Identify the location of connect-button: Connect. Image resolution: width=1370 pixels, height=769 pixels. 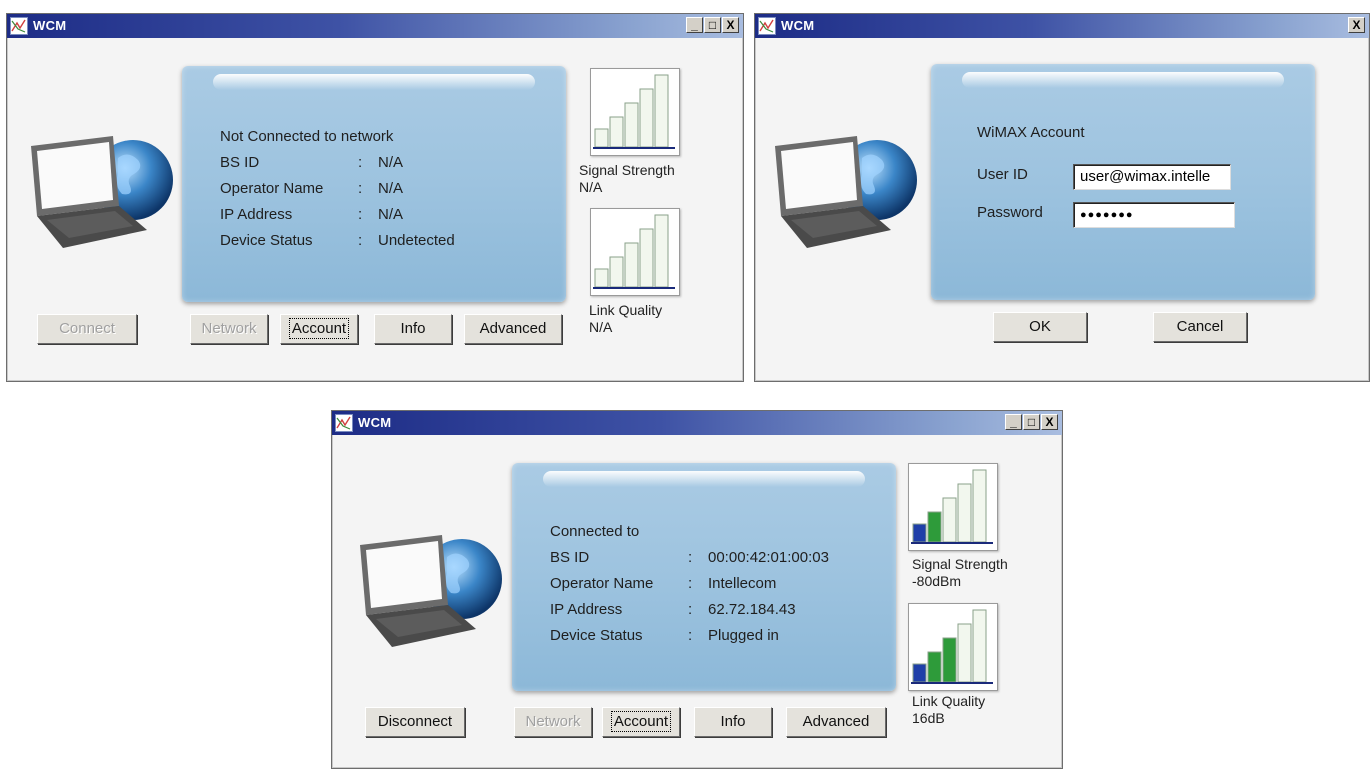
(87, 329).